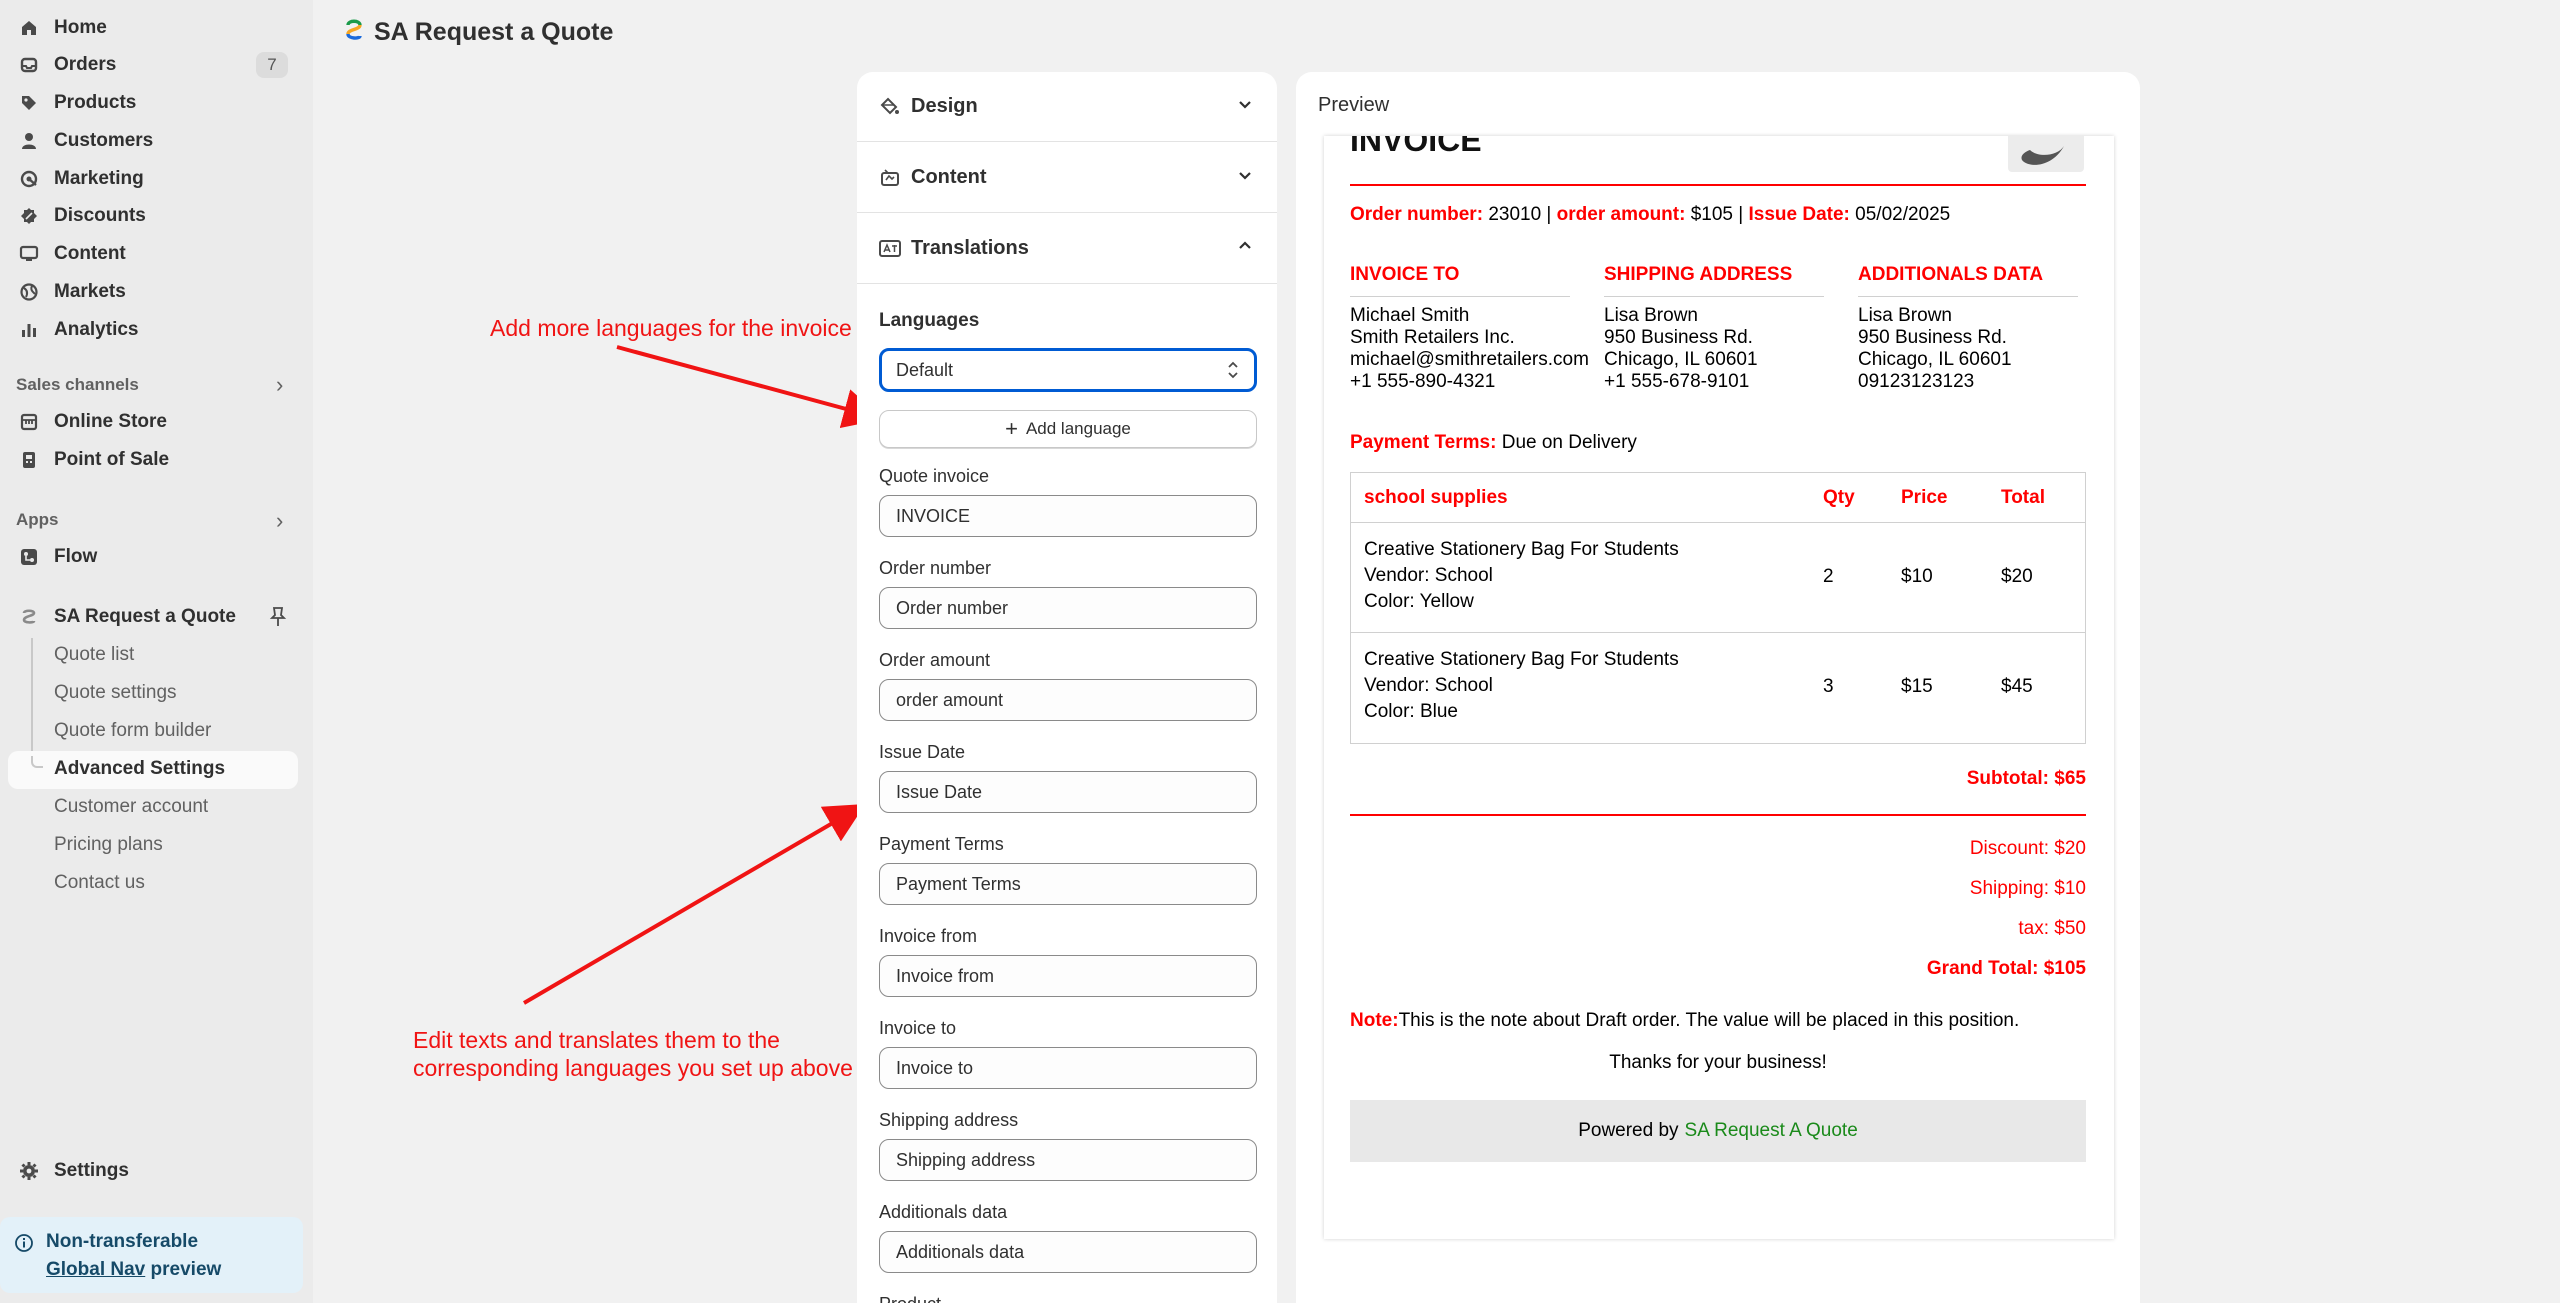 The image size is (2560, 1303). What do you see at coordinates (1068, 792) in the screenshot?
I see `issue-date-input: Issue Date` at bounding box center [1068, 792].